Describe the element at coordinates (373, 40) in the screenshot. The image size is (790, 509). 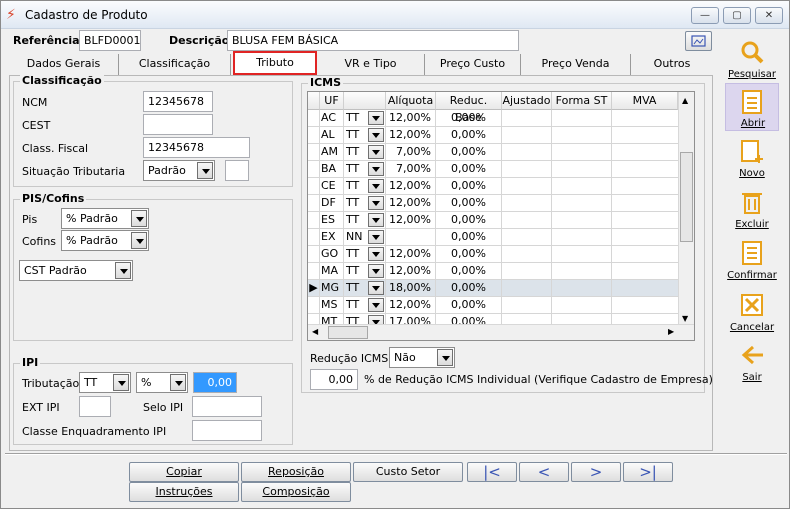
I see `descricao-input: BLUSA FEM BÁSICA` at that location.